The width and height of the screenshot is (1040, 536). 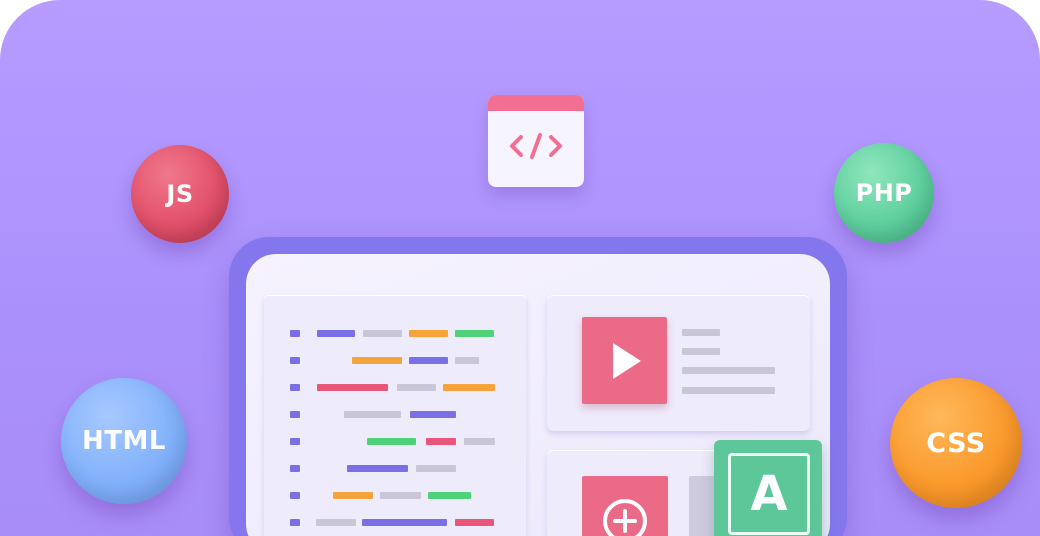 What do you see at coordinates (627, 361) in the screenshot?
I see `play-icon` at bounding box center [627, 361].